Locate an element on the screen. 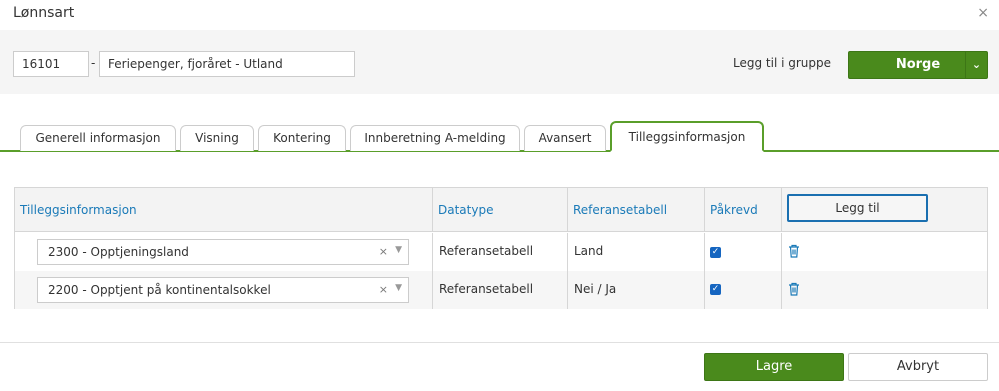 The width and height of the screenshot is (999, 391). info-select-value: 2200 - Opptjent på kontinentalsokkel is located at coordinates (159, 290).